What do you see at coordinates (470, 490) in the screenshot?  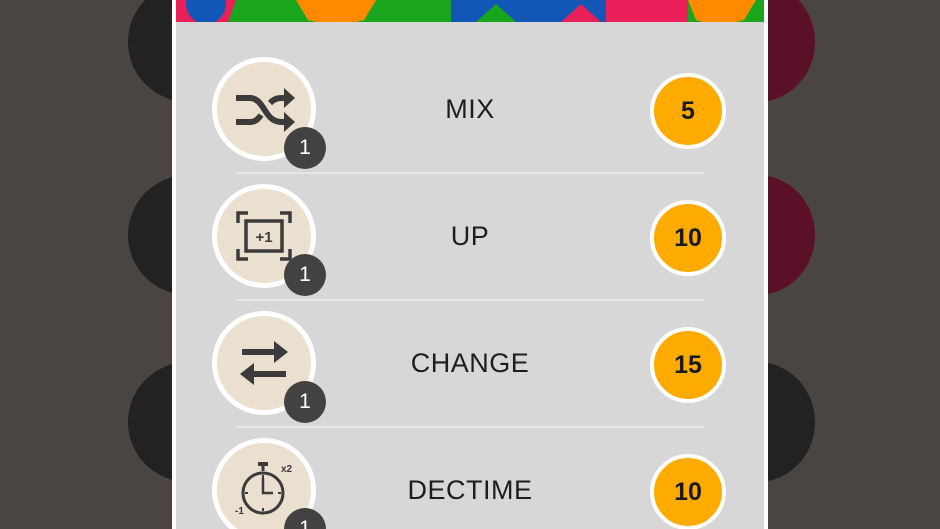 I see `powerup-label: DECTIME` at bounding box center [470, 490].